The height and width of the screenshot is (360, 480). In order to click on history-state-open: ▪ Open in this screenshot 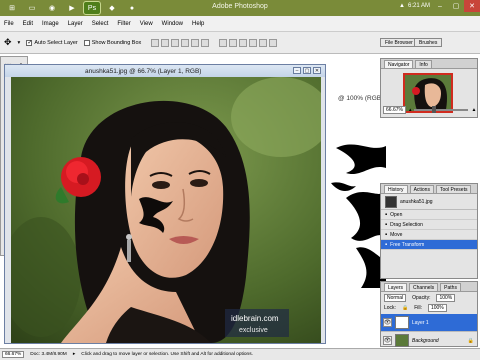, I will do `click(429, 215)`.